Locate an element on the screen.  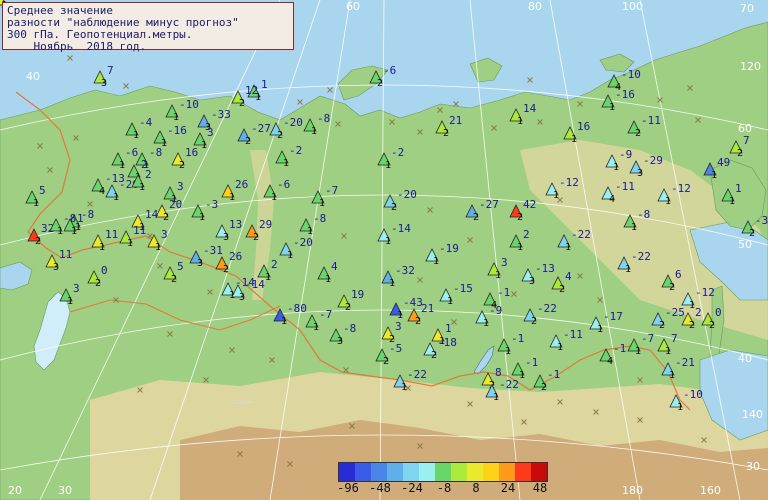
station-value: -14 is located at coordinates (255, 284).